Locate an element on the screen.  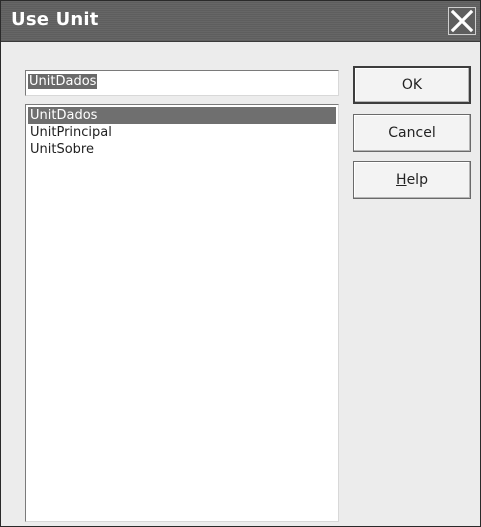
ok-button: OK is located at coordinates (412, 85).